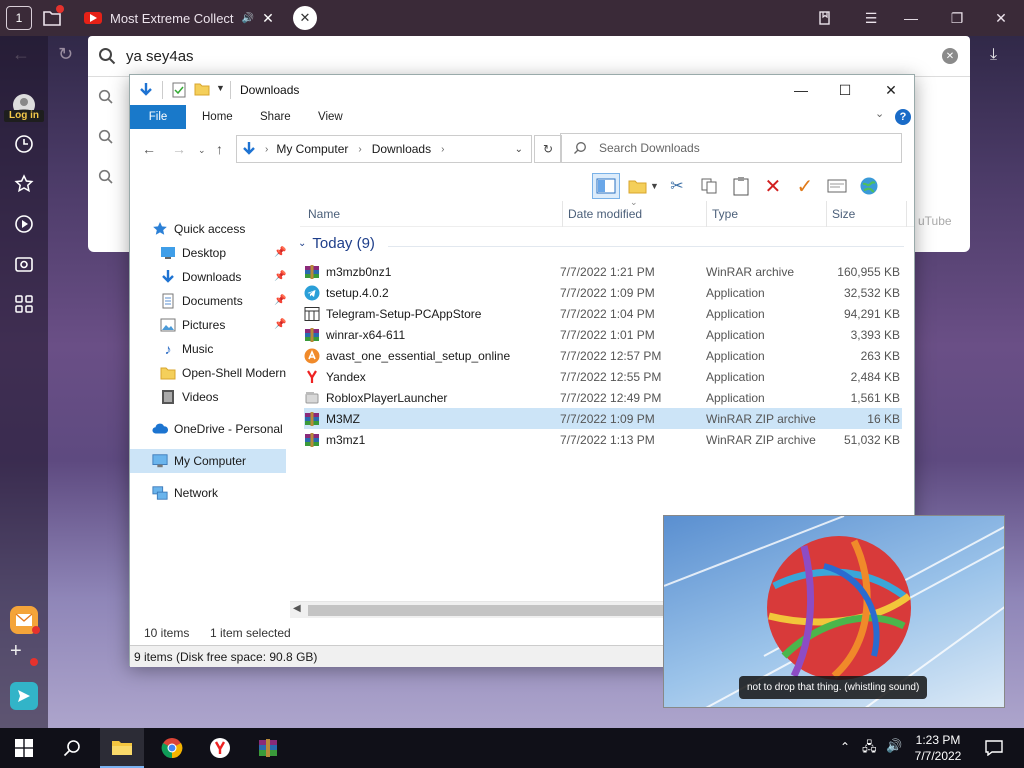  I want to click on menu-icon: ☰, so click(871, 18).